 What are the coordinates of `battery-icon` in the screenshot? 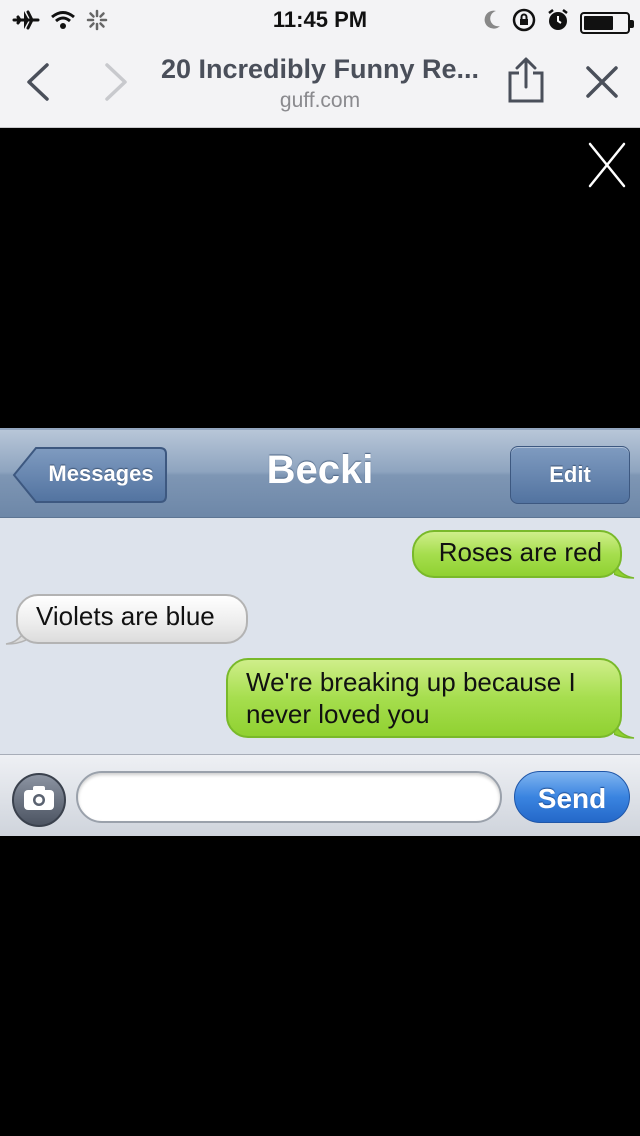 It's located at (607, 22).